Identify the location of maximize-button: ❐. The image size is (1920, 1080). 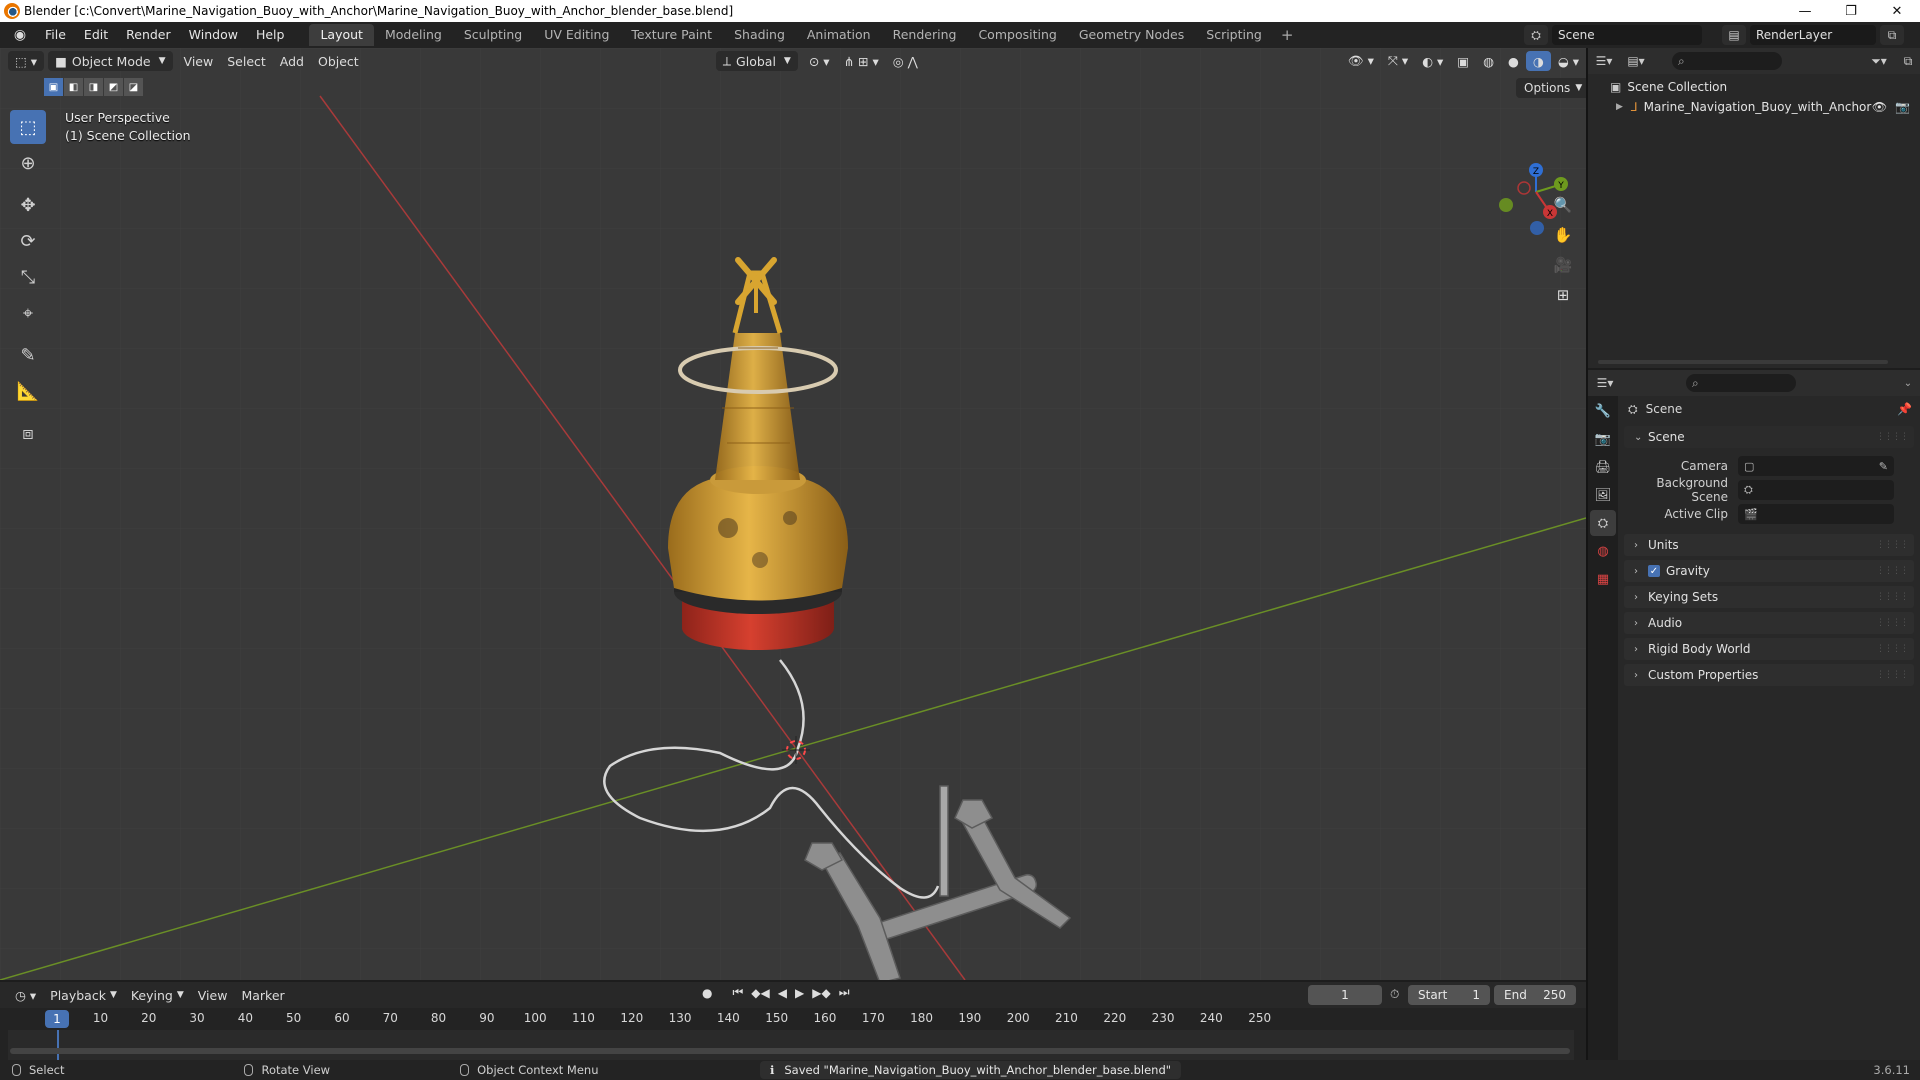
(1851, 11).